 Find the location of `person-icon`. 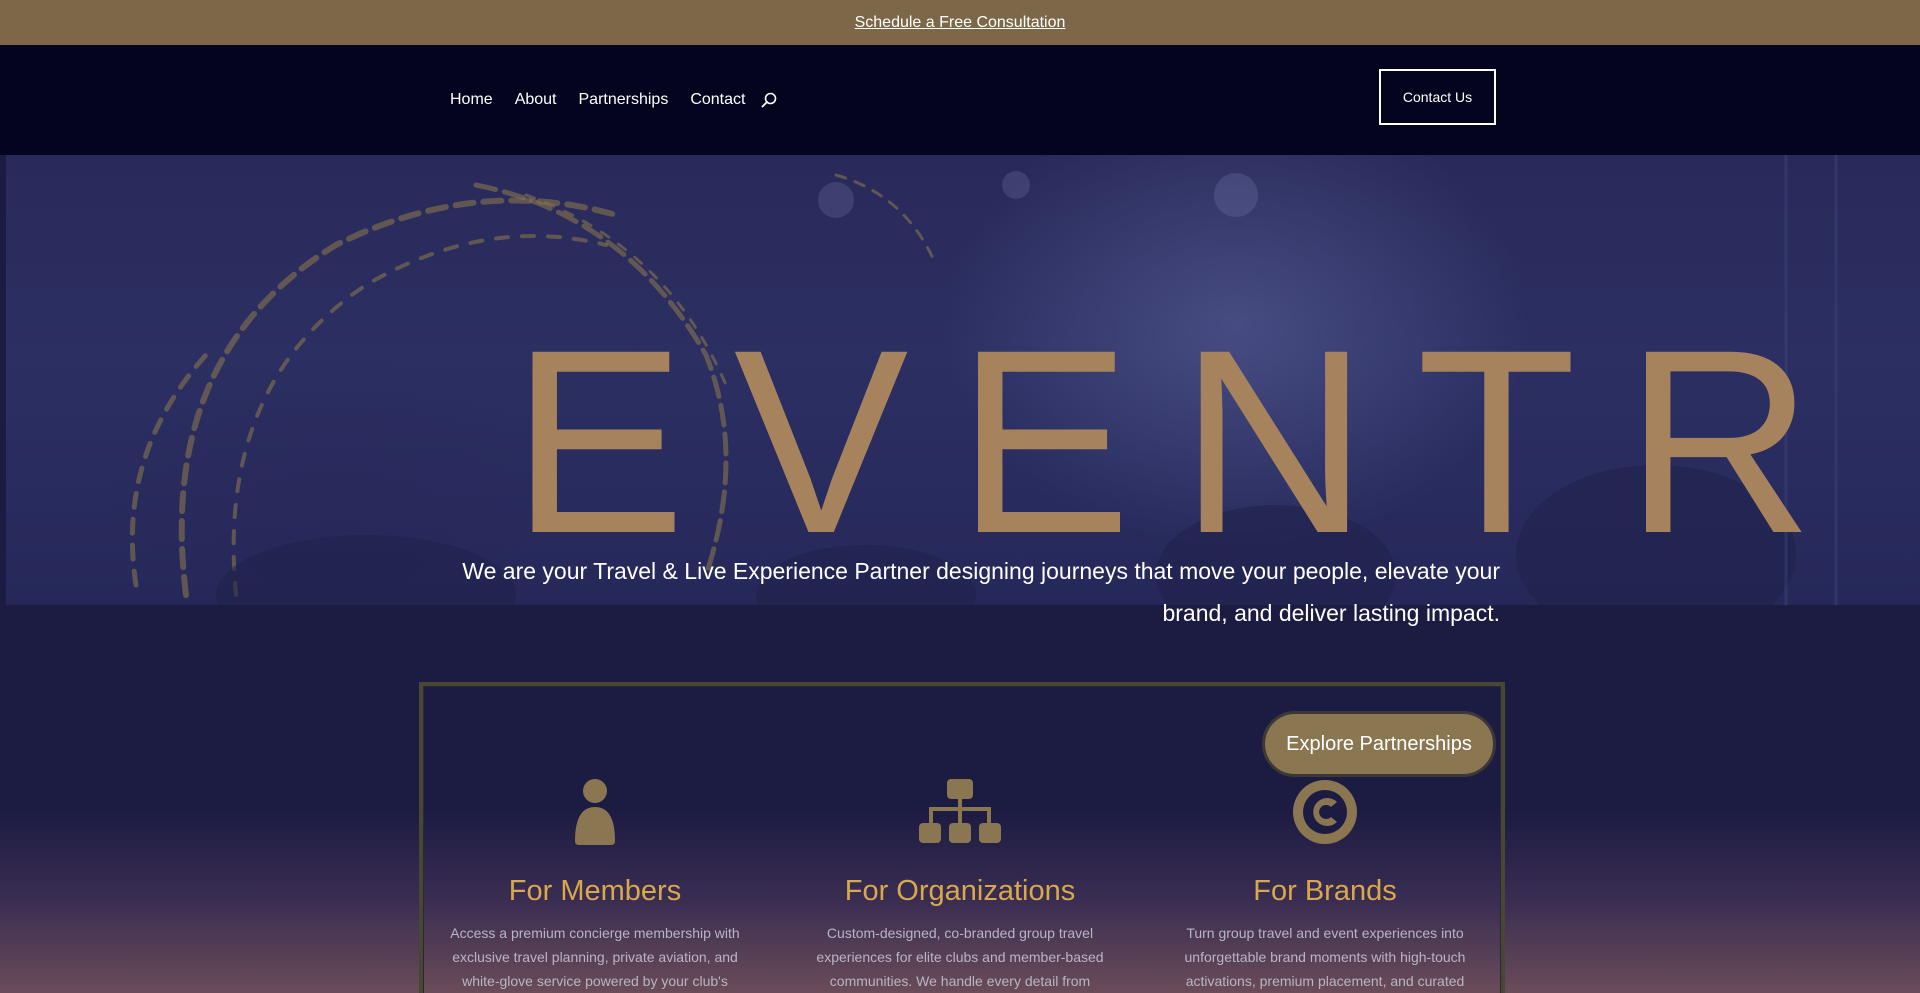

person-icon is located at coordinates (595, 812).